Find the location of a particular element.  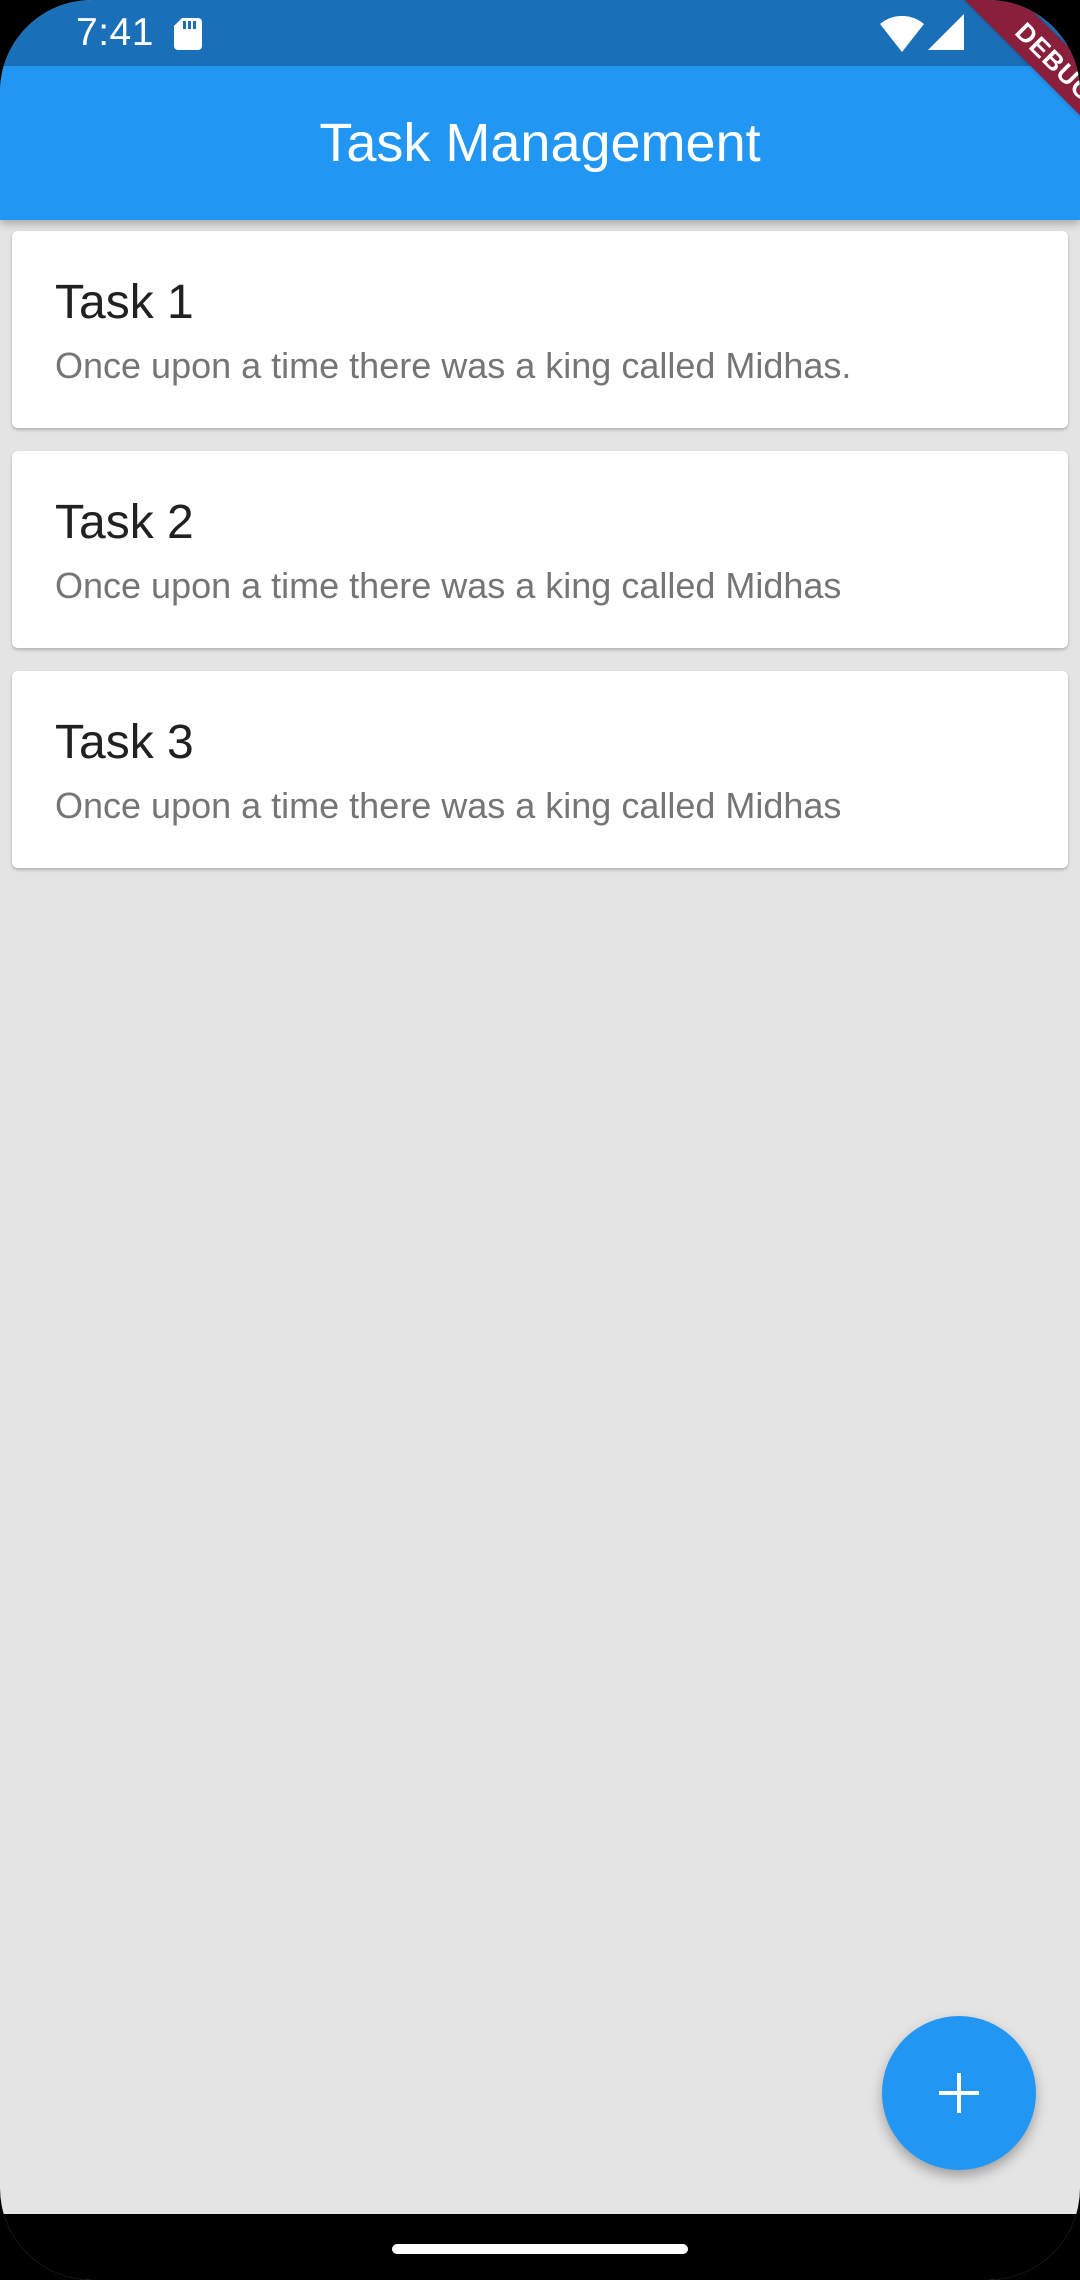

sd-card-icon is located at coordinates (188, 34).